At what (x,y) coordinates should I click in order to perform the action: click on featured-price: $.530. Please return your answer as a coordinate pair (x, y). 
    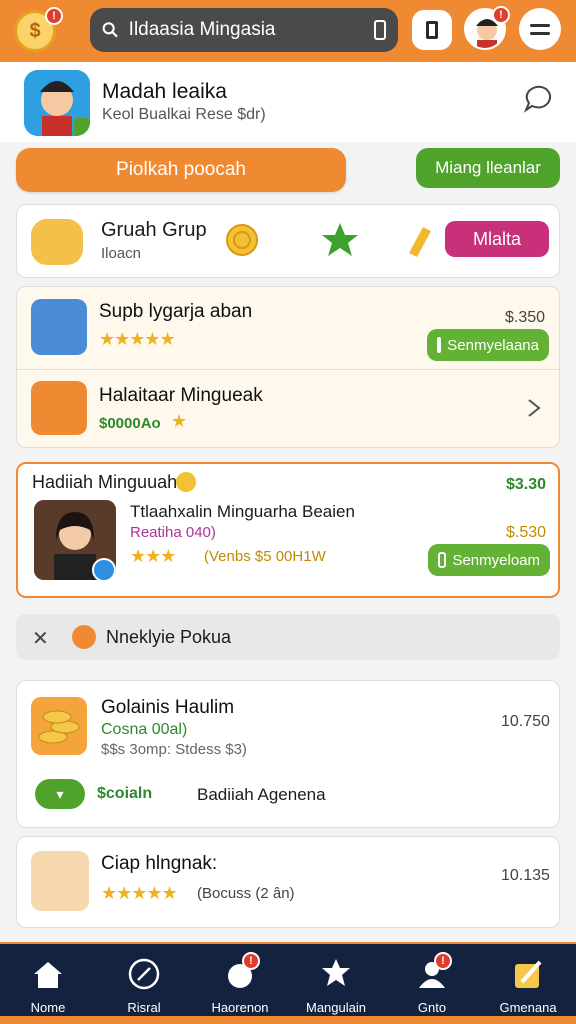
    Looking at the image, I should click on (526, 532).